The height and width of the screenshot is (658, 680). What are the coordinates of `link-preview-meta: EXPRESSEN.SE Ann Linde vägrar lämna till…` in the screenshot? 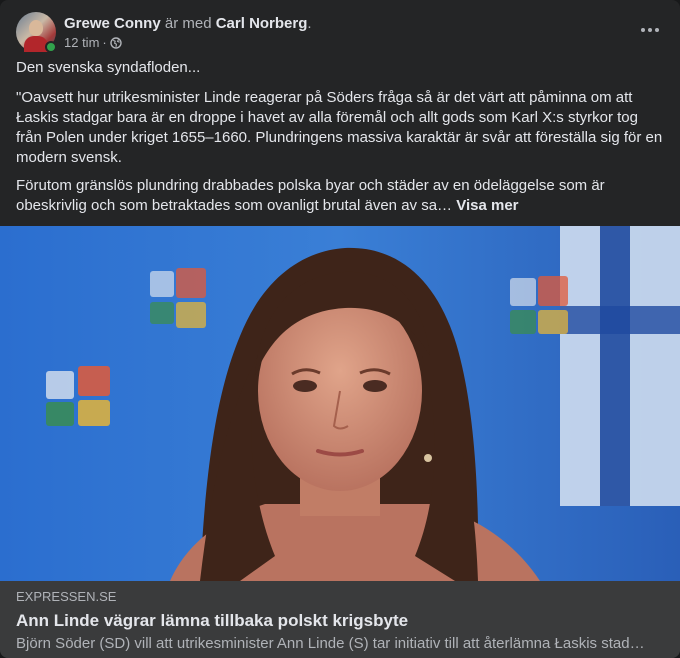 It's located at (340, 619).